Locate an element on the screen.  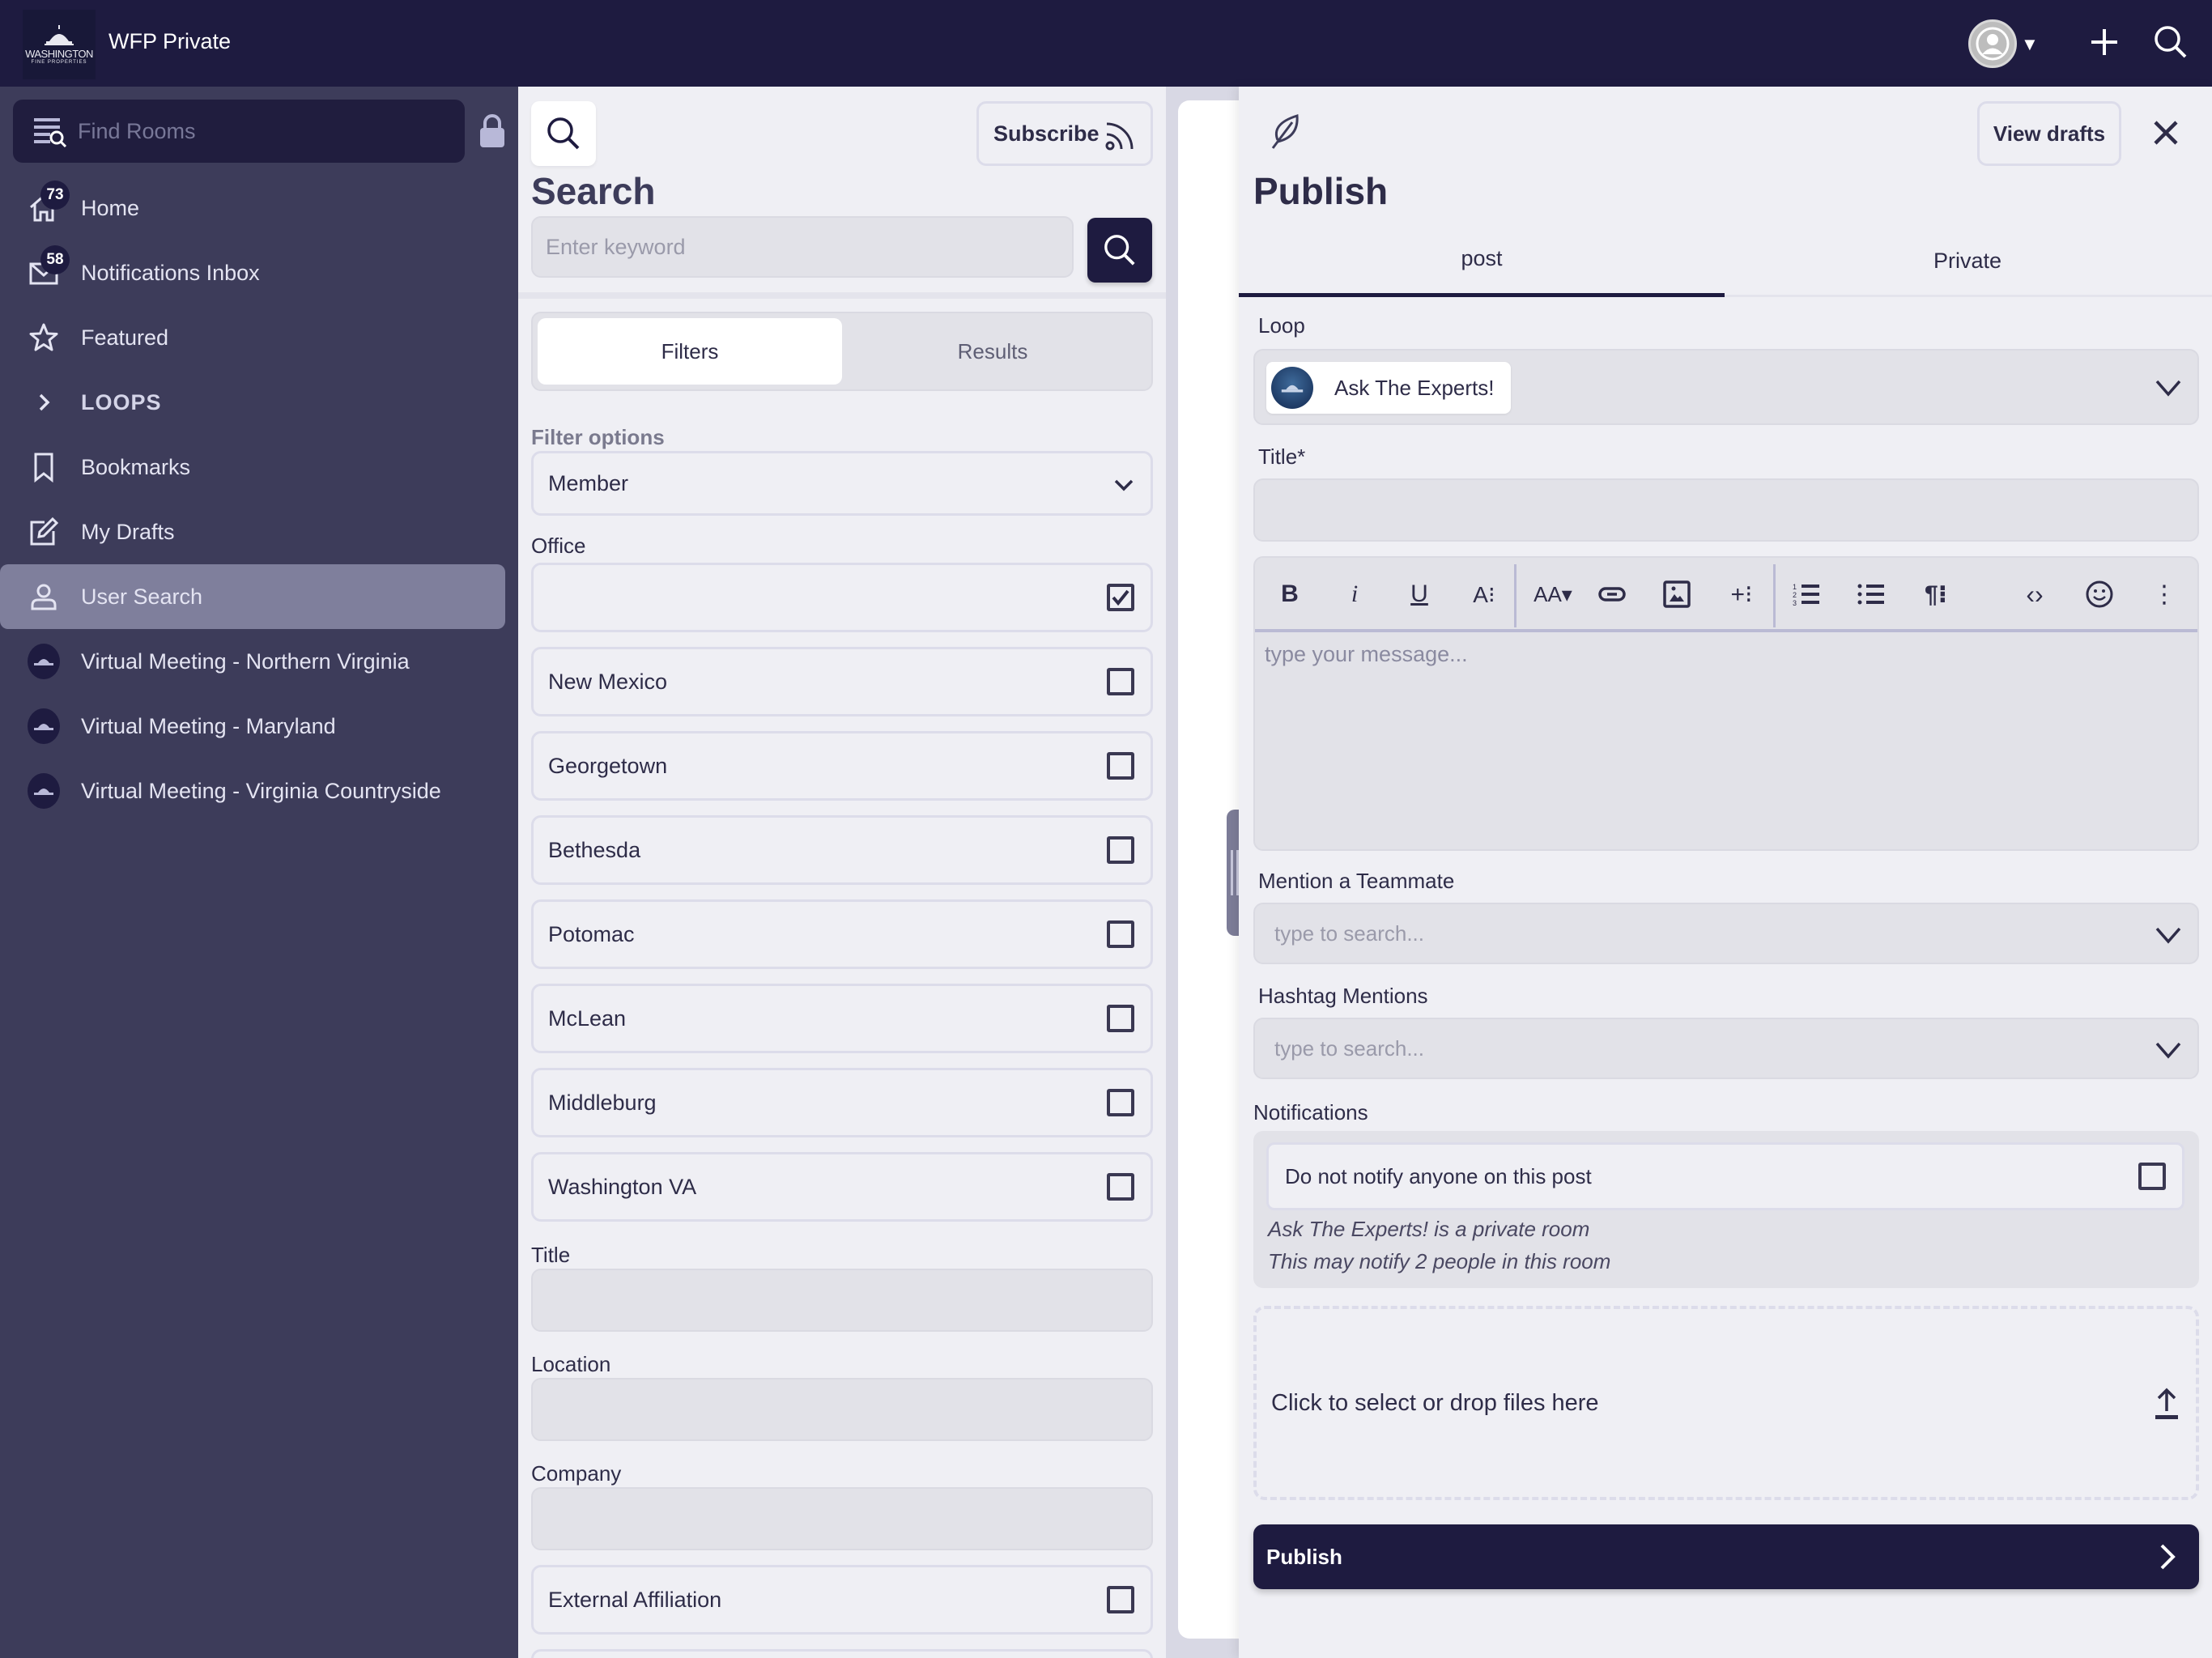
keyword-search-button is located at coordinates (1120, 250).